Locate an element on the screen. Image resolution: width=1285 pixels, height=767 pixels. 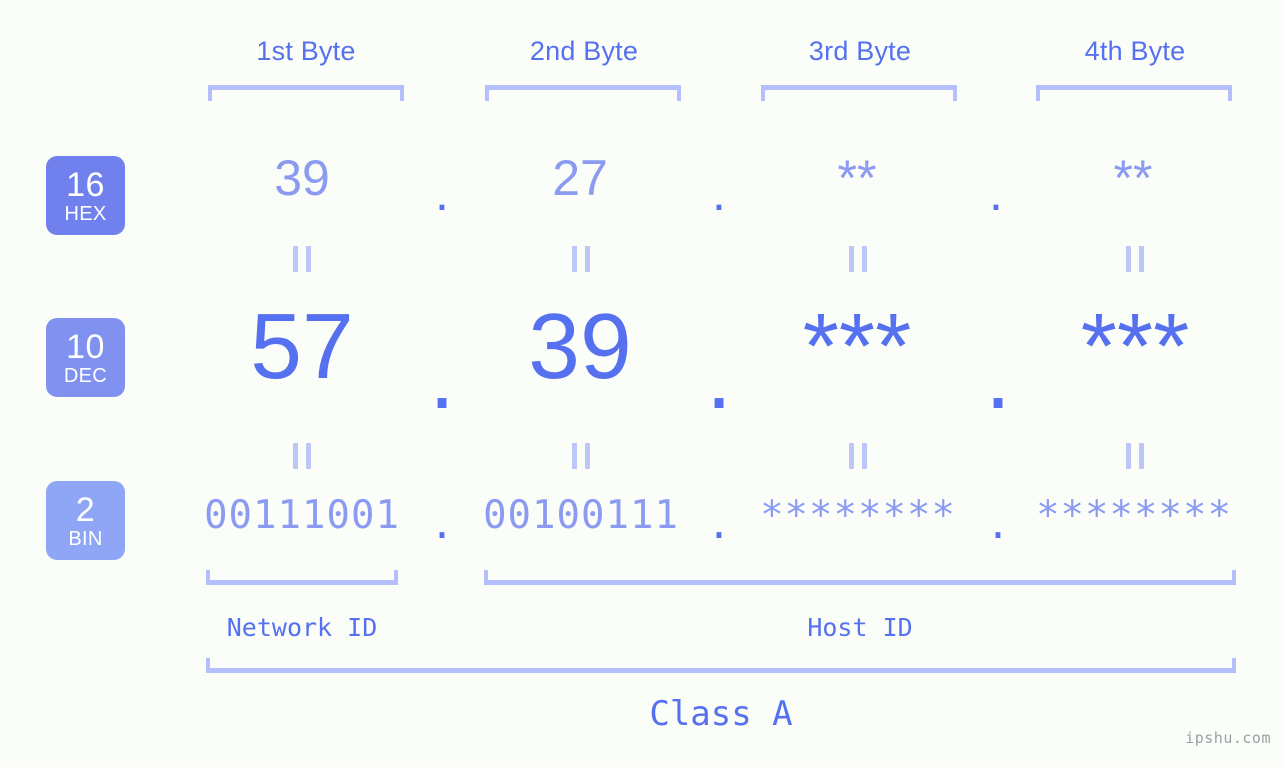
dec-byte-4: *** is located at coordinates (1135, 346).